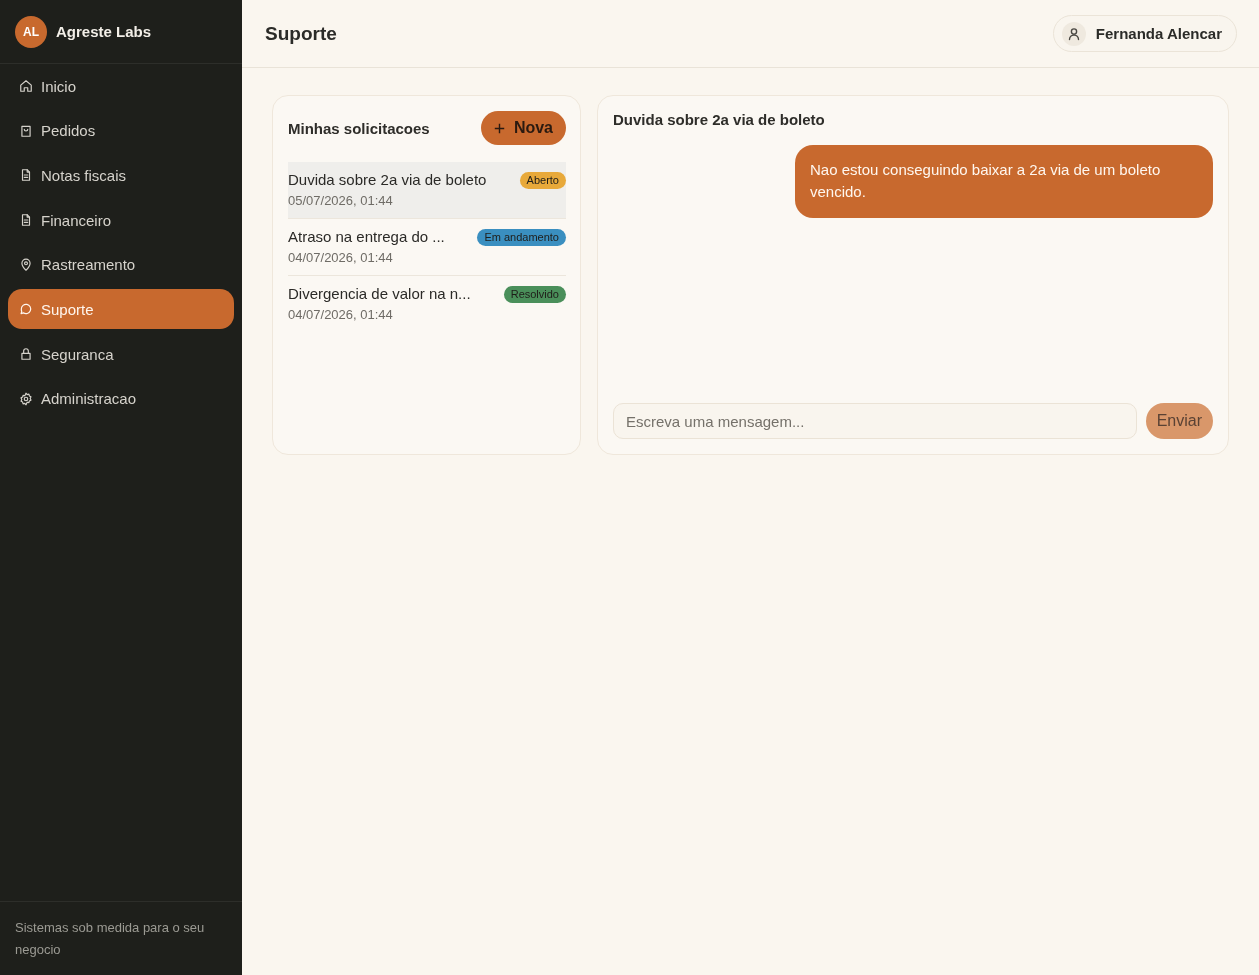 The width and height of the screenshot is (1259, 975). What do you see at coordinates (26, 354) in the screenshot?
I see `lock-icon` at bounding box center [26, 354].